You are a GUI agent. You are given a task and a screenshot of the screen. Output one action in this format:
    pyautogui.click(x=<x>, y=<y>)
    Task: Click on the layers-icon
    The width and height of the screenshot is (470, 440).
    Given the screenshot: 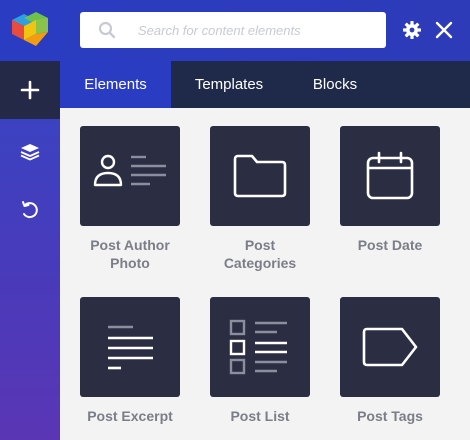 What is the action you would take?
    pyautogui.click(x=30, y=152)
    